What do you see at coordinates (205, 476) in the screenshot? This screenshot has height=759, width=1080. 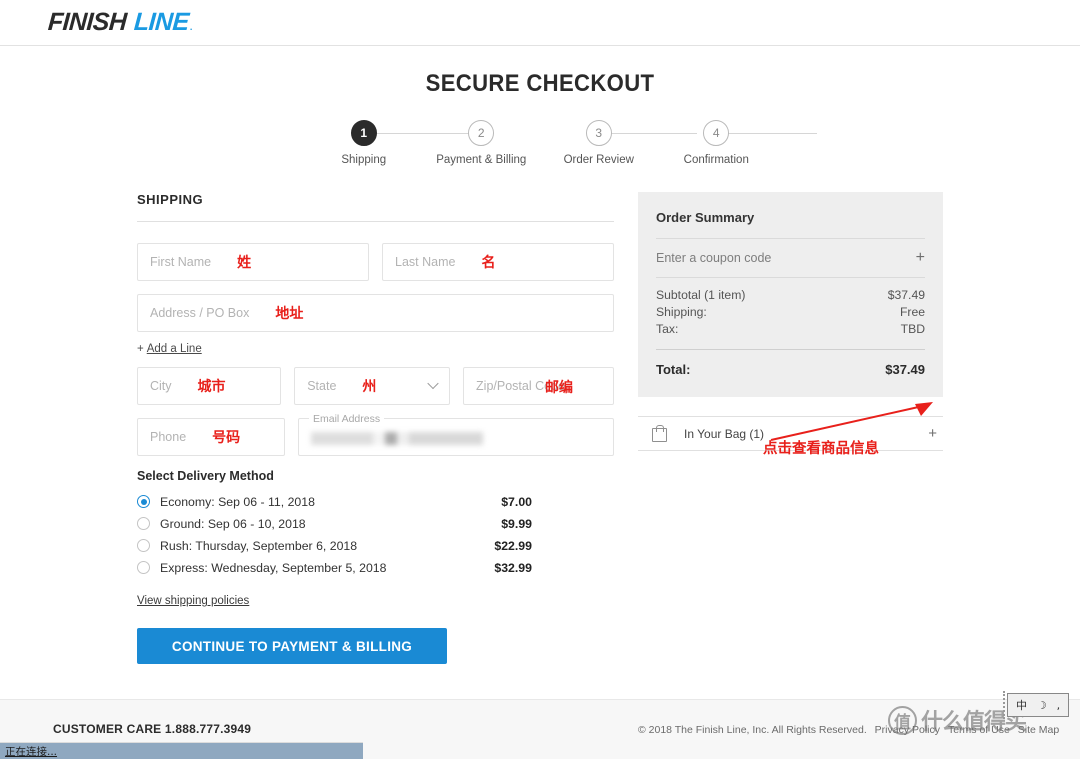 I see `delivery-method-title: Select Delivery Method` at bounding box center [205, 476].